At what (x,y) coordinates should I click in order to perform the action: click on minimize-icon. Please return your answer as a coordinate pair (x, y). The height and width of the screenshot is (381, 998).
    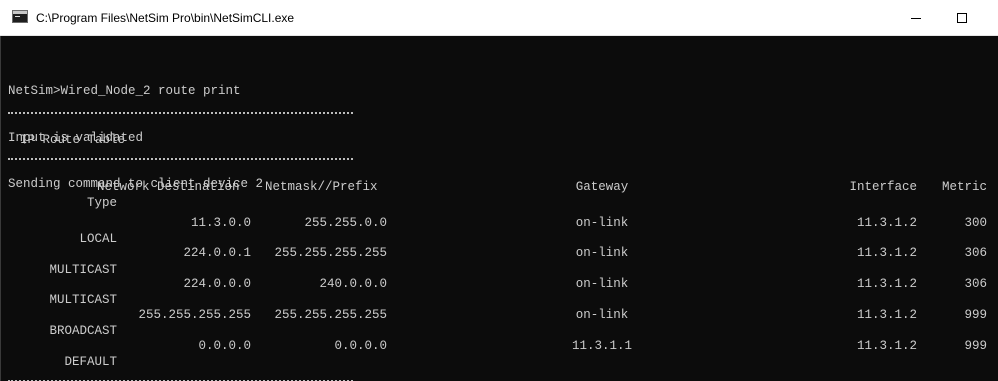
    Looking at the image, I should click on (916, 18).